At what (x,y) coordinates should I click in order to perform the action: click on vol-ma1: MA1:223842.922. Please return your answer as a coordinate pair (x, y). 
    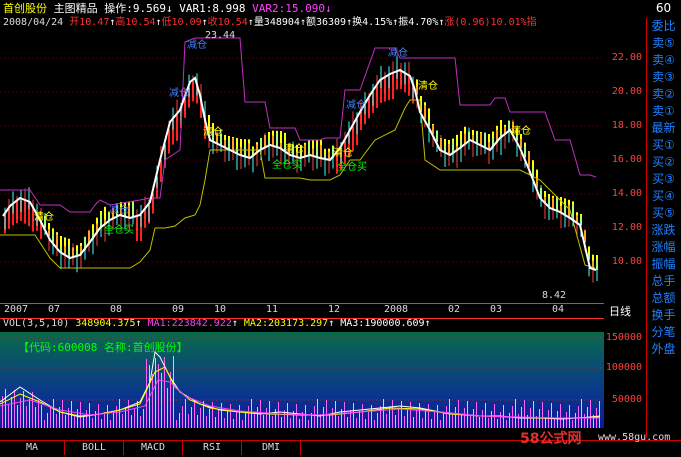
    Looking at the image, I should click on (189, 323).